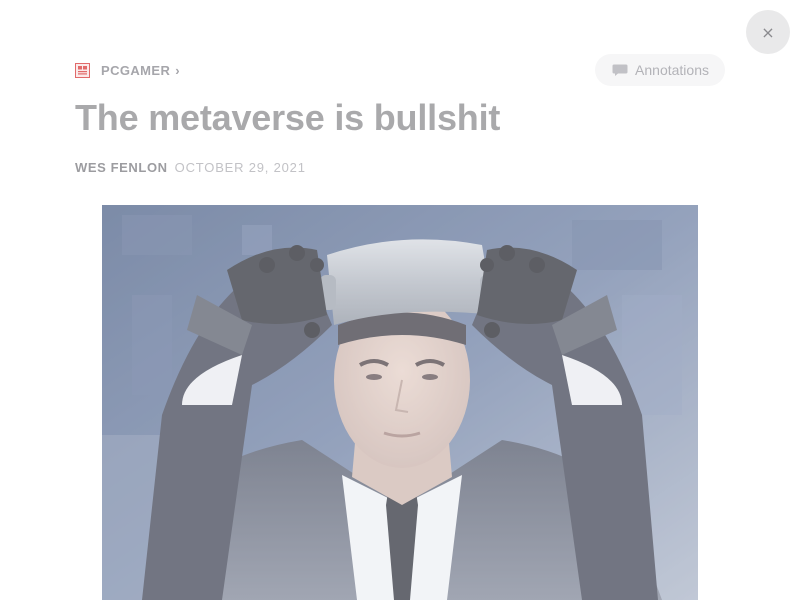 The width and height of the screenshot is (800, 600). I want to click on annotations-button: Annotations, so click(660, 70).